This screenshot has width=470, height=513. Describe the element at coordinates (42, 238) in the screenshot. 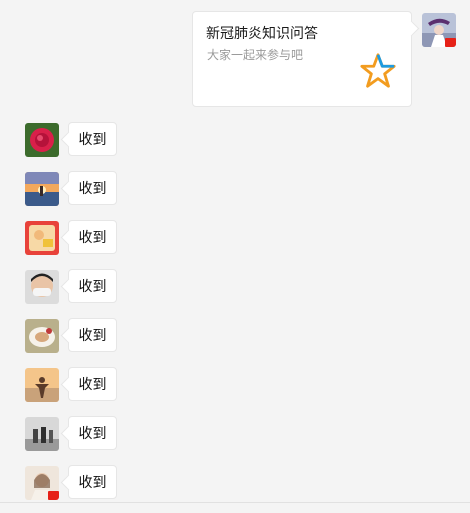

I see `celebration-avatar` at that location.